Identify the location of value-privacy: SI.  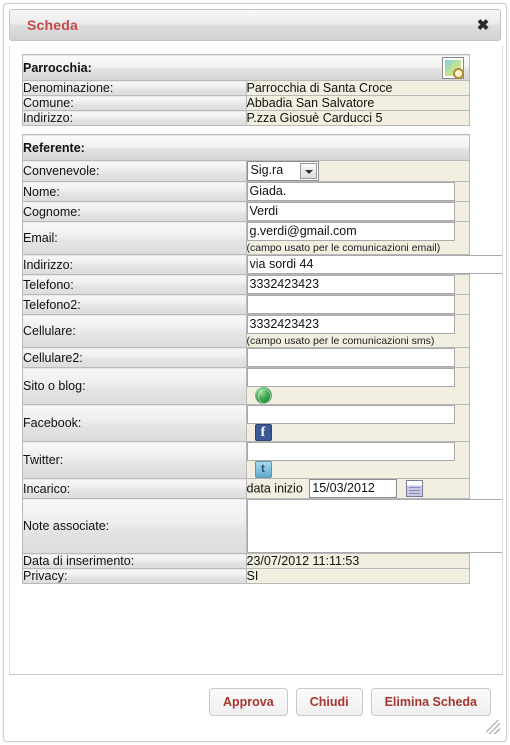
(357, 576).